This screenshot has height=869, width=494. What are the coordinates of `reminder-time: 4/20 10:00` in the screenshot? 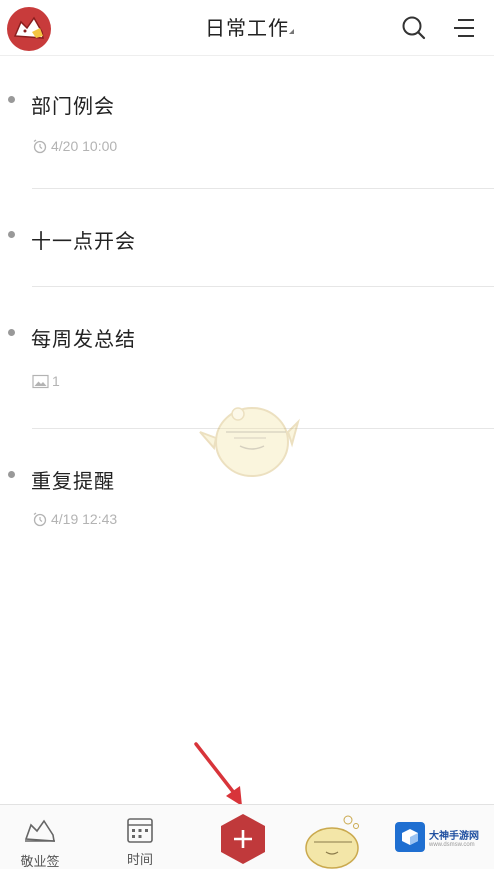 It's located at (84, 146).